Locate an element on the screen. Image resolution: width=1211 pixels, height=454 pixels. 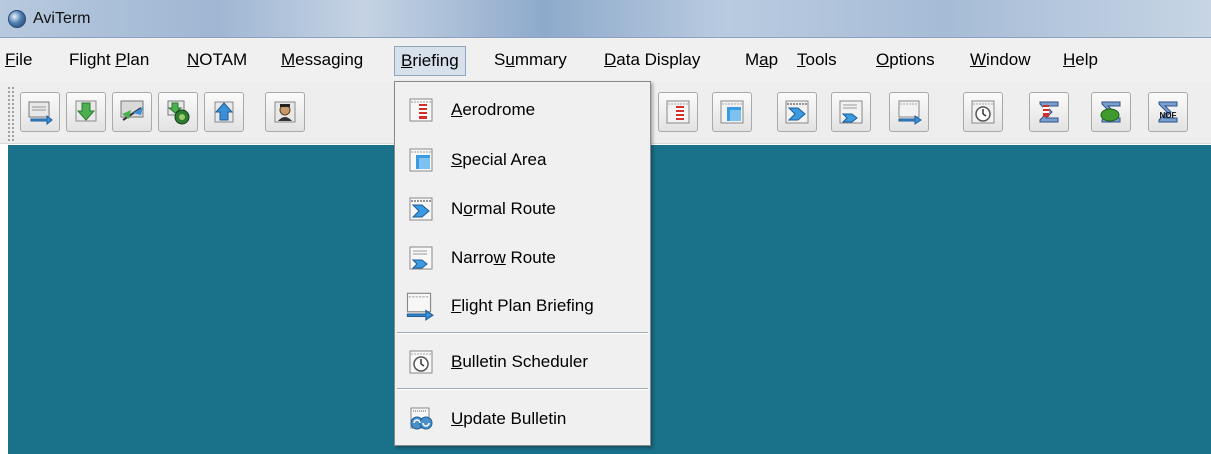
menu-help: Help is located at coordinates (1080, 61).